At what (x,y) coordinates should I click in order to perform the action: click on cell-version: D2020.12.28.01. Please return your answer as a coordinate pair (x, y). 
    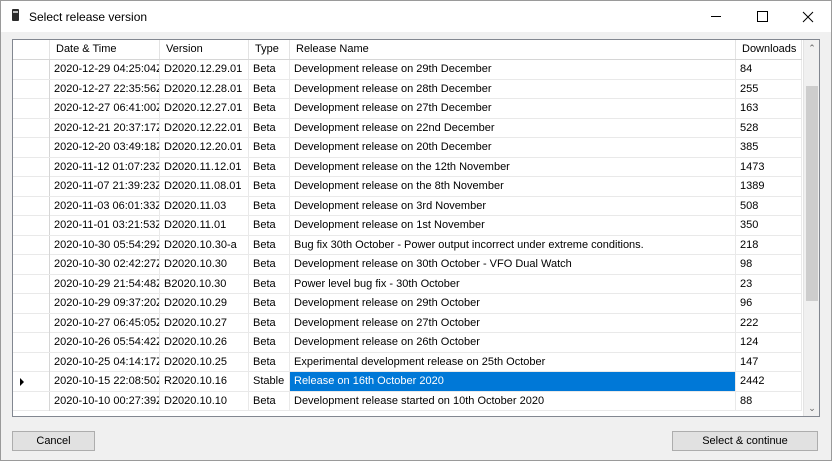
    Looking at the image, I should click on (204, 89).